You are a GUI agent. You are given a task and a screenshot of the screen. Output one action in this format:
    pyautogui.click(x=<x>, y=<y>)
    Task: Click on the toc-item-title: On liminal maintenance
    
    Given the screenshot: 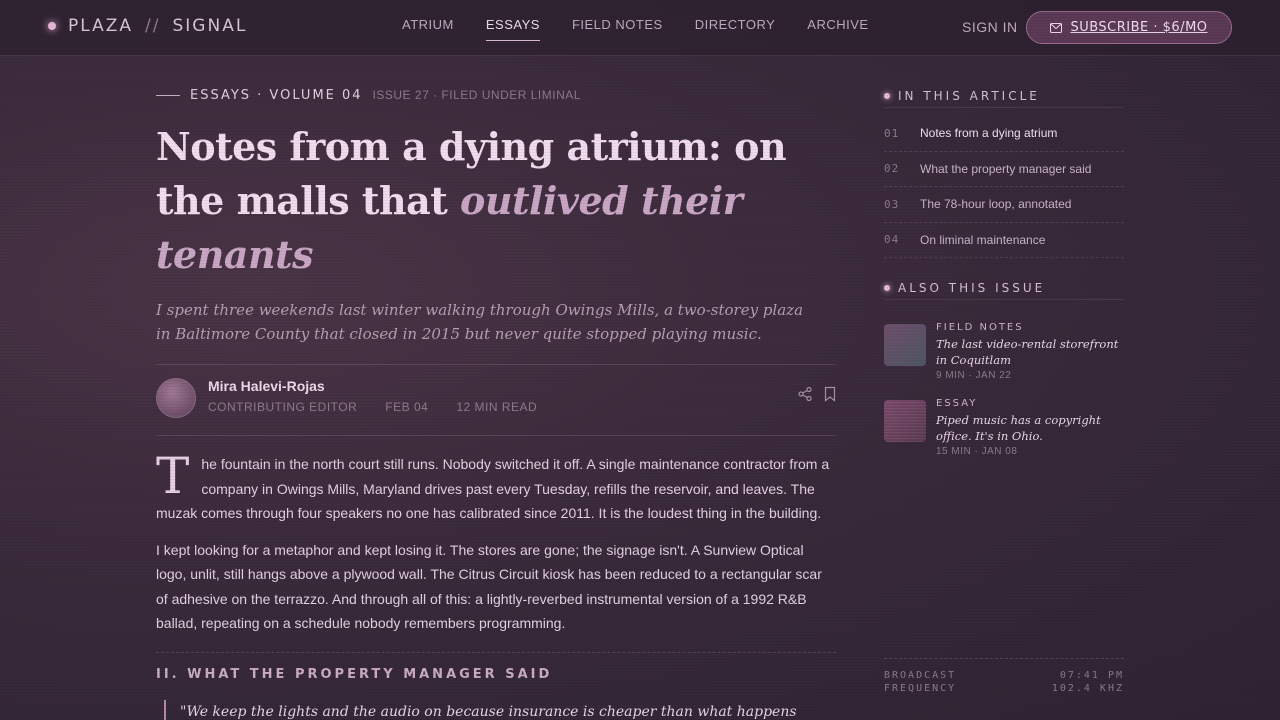 What is the action you would take?
    pyautogui.click(x=983, y=239)
    